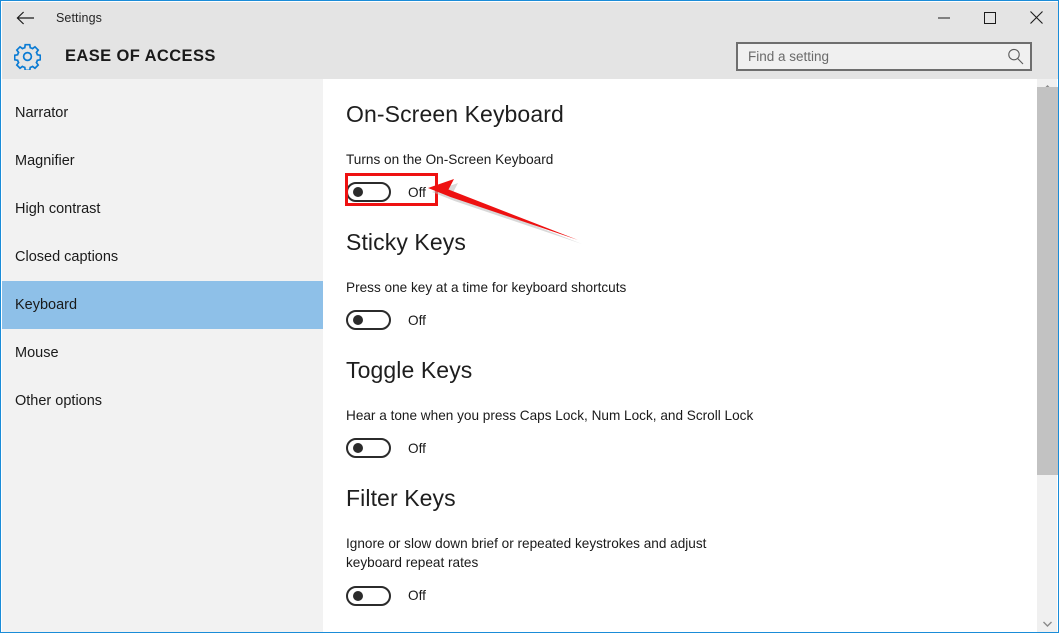  I want to click on search-box, so click(884, 56).